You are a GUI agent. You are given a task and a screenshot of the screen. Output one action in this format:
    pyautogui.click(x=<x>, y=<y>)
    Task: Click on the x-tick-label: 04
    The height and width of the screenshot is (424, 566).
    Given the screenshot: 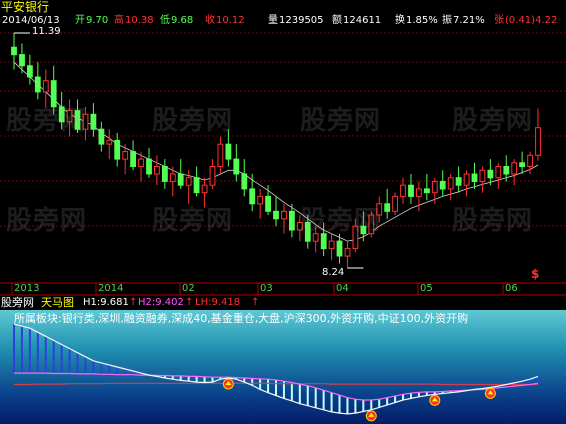 What is the action you would take?
    pyautogui.click(x=342, y=288)
    